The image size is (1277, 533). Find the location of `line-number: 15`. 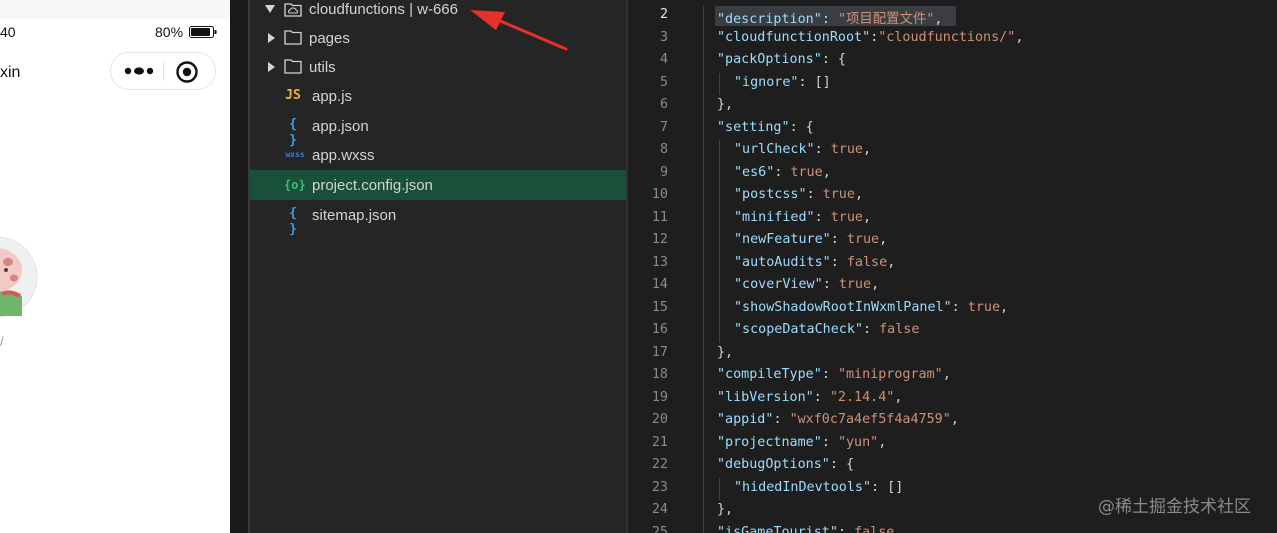

line-number: 15 is located at coordinates (659, 307).